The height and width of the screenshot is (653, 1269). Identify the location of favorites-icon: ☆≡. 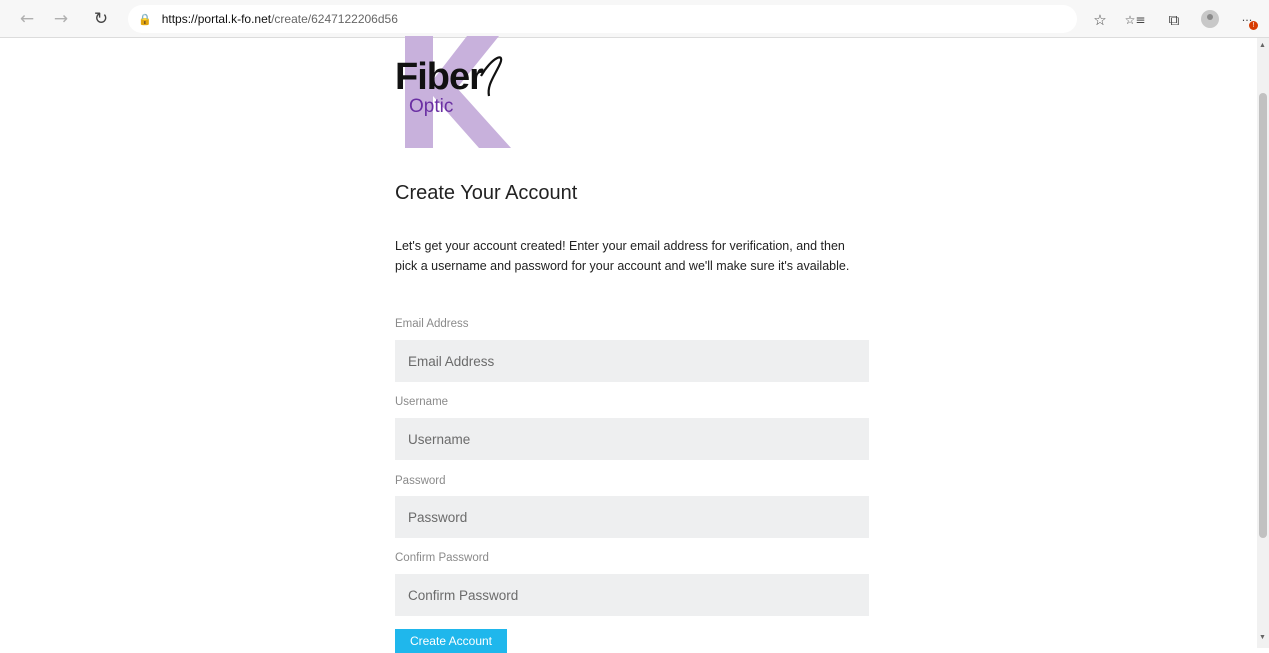
(1135, 20).